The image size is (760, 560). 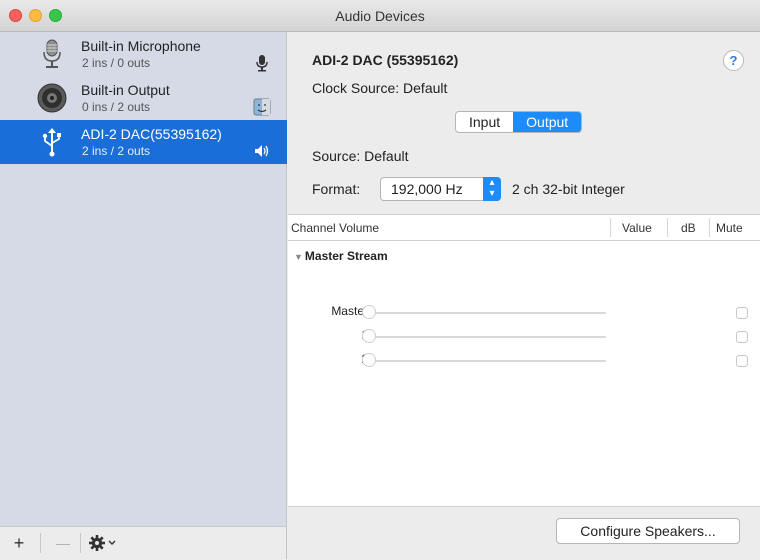 I want to click on device-item-built-in-output: Built-in Output 0 ins / 2 outs, so click(x=143, y=98).